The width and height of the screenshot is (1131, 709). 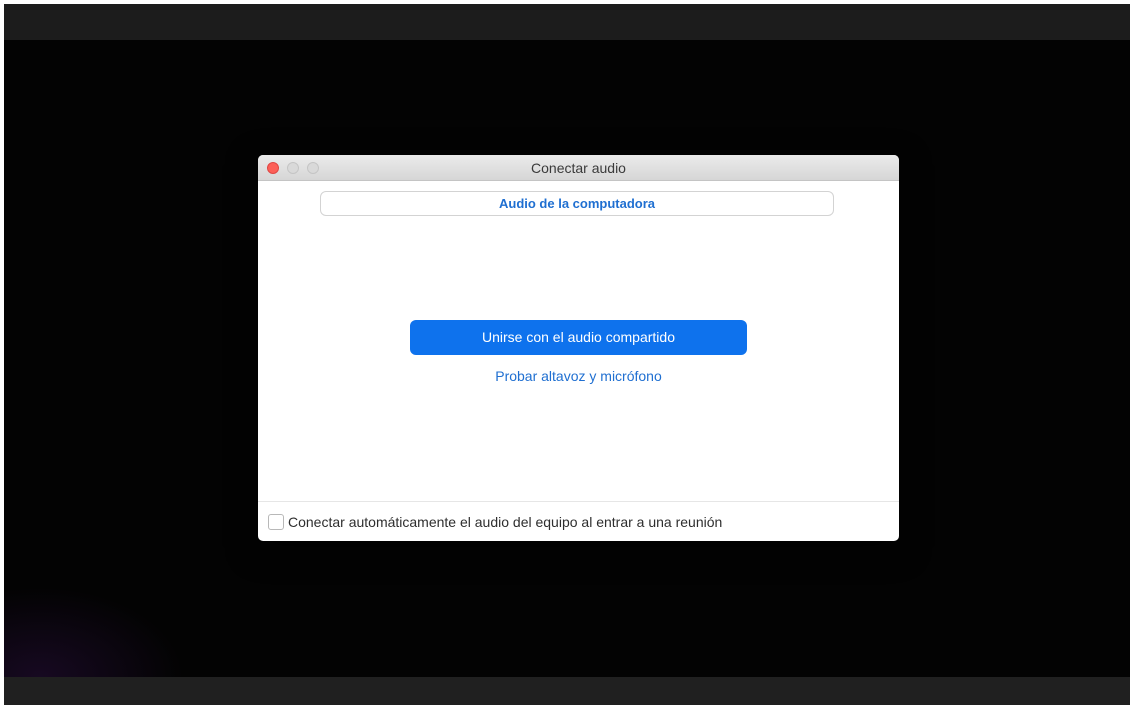 I want to click on audio-tab-bar: Audio de la computadora, so click(x=577, y=203).